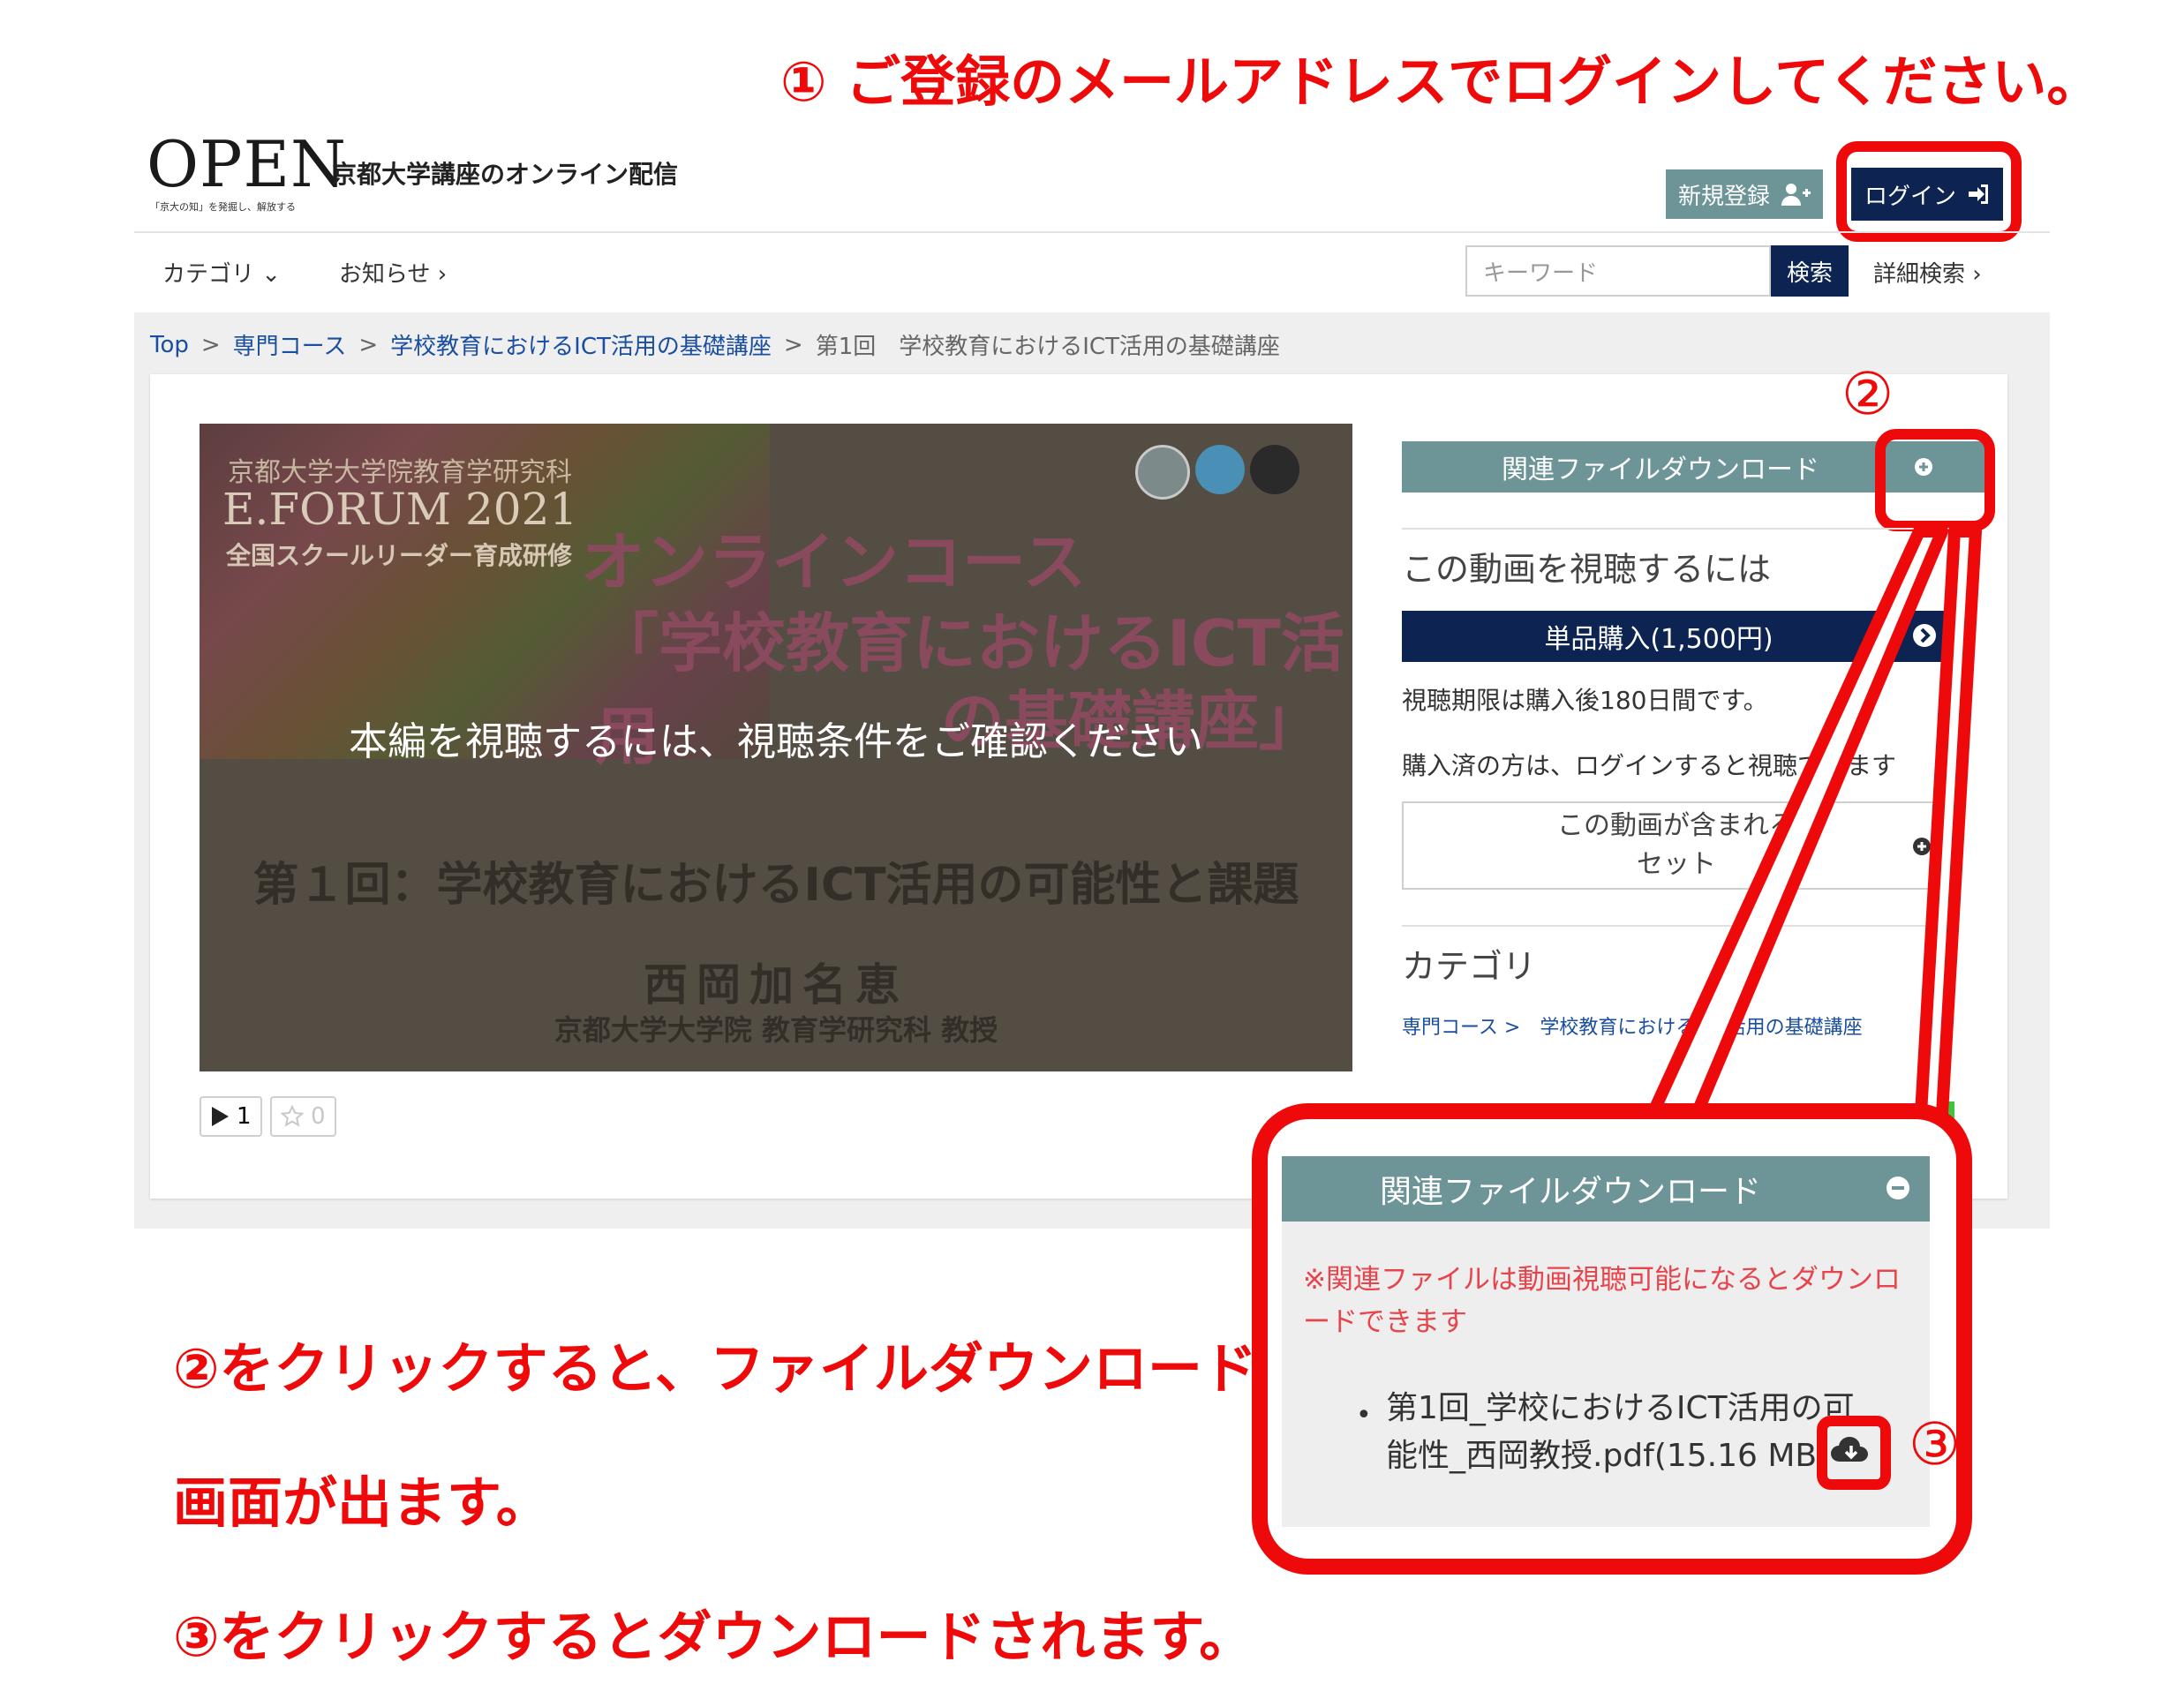 This screenshot has width=2184, height=1684. Describe the element at coordinates (713, 1637) in the screenshot. I see `instruction-step3: ③をクリックするとダウンロードされます。` at that location.